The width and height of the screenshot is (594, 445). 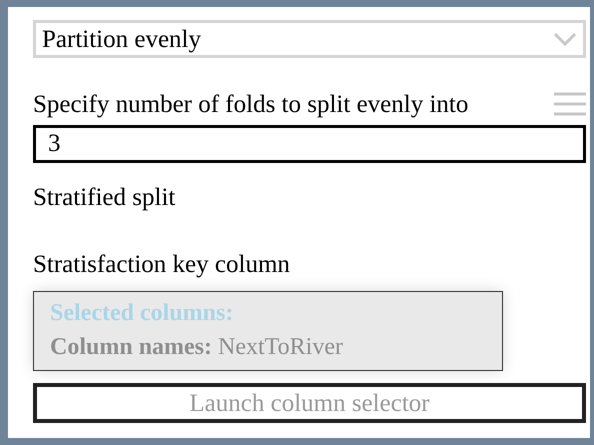 I want to click on partition-dropdown: Partition evenly, so click(x=309, y=39).